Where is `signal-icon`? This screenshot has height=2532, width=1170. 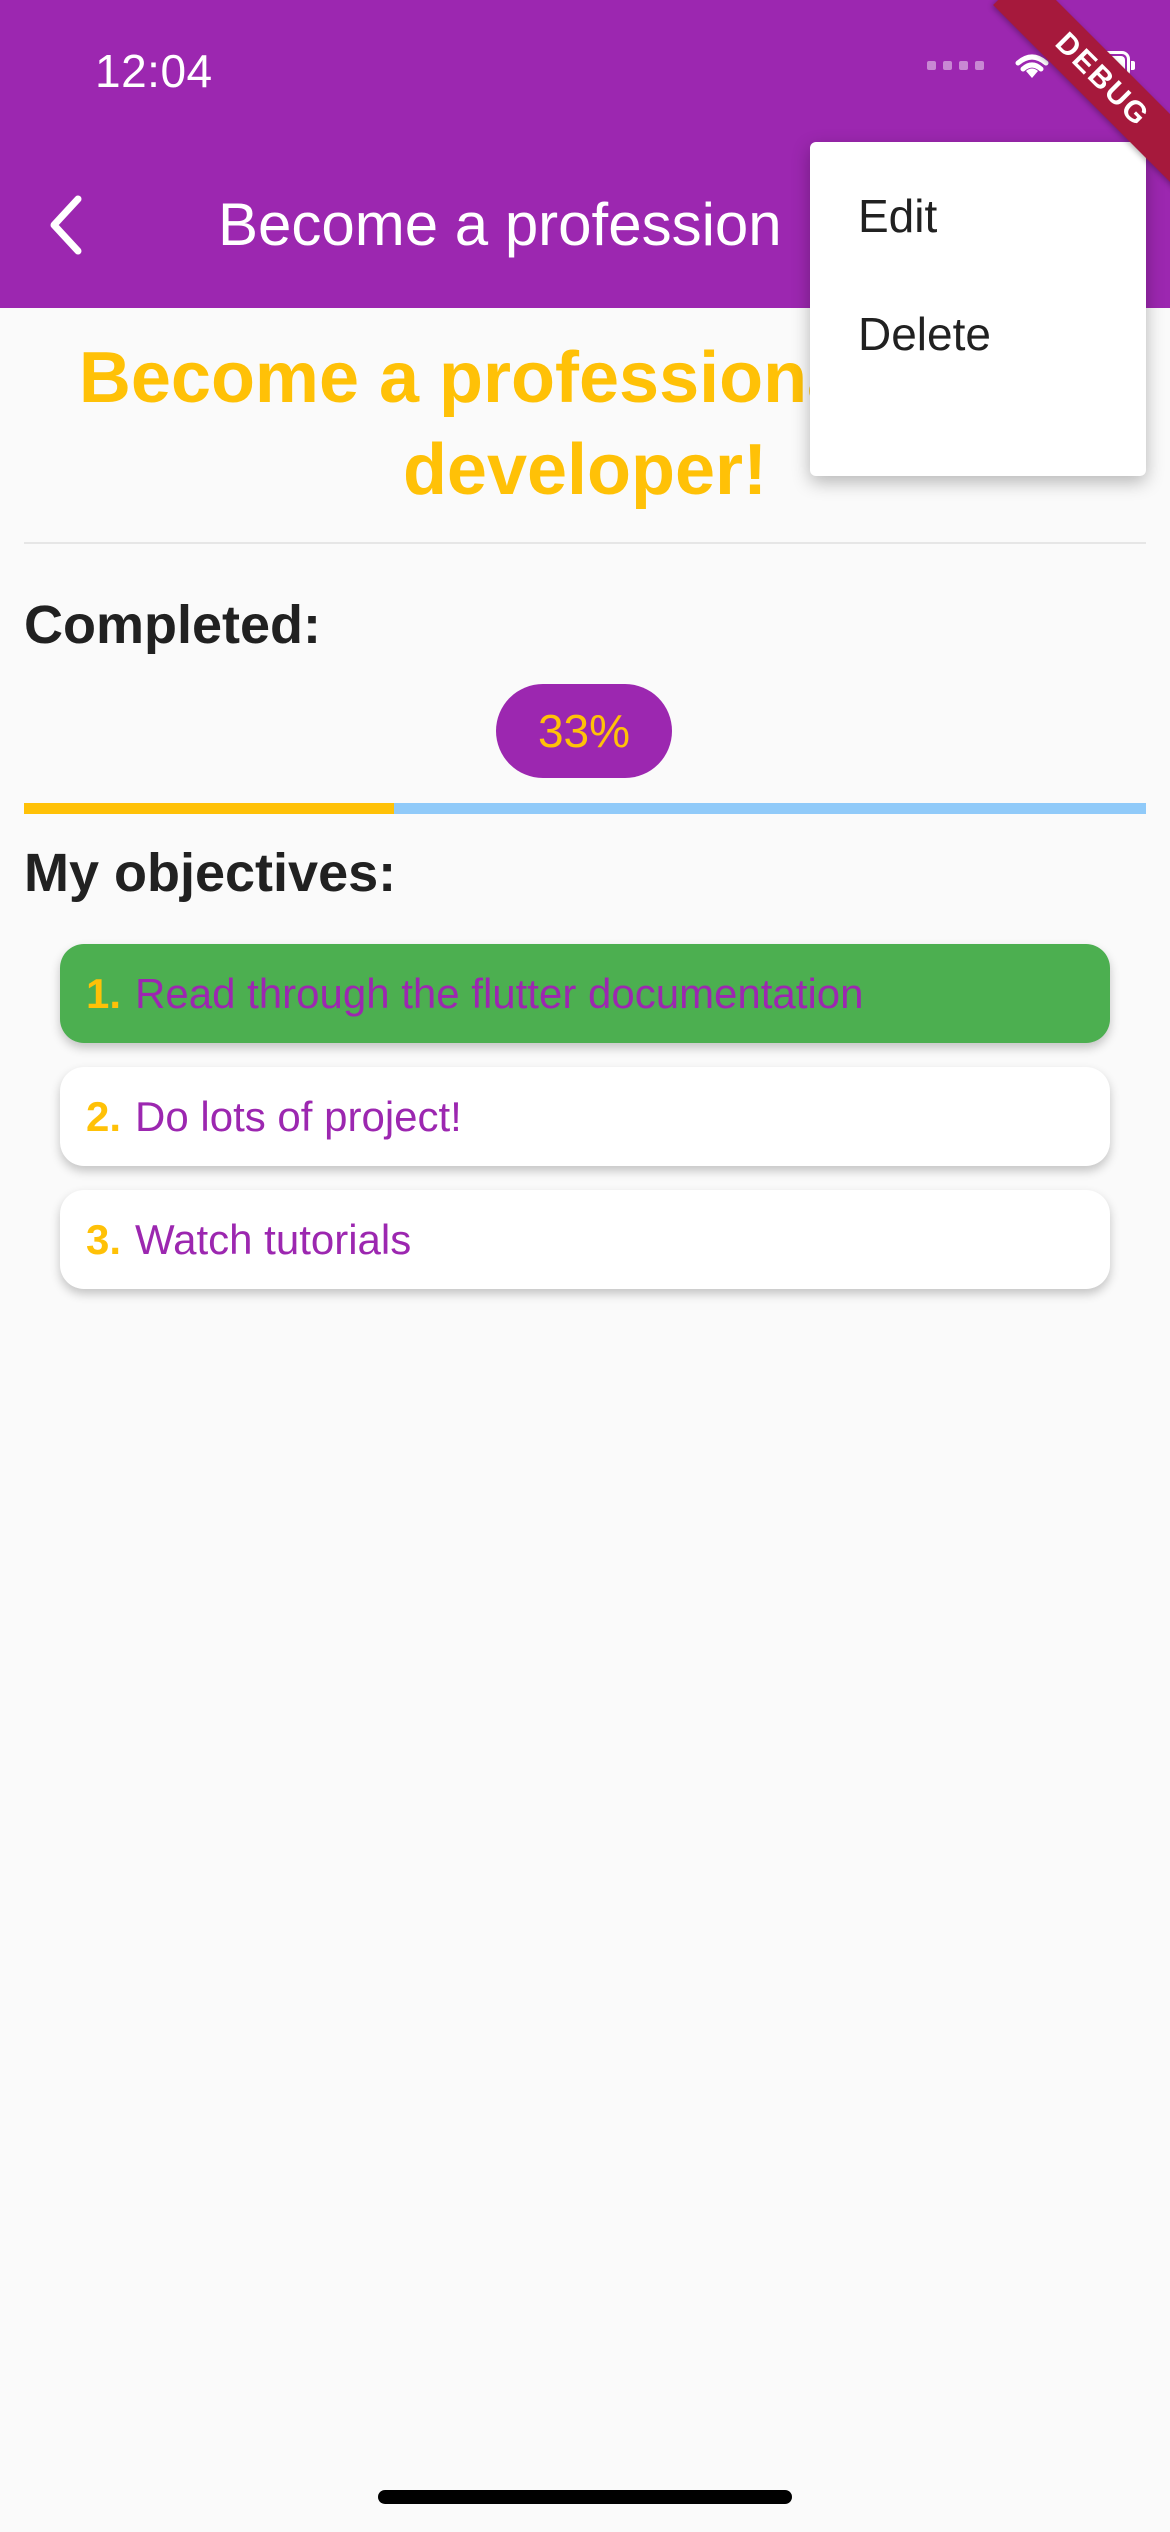 signal-icon is located at coordinates (955, 65).